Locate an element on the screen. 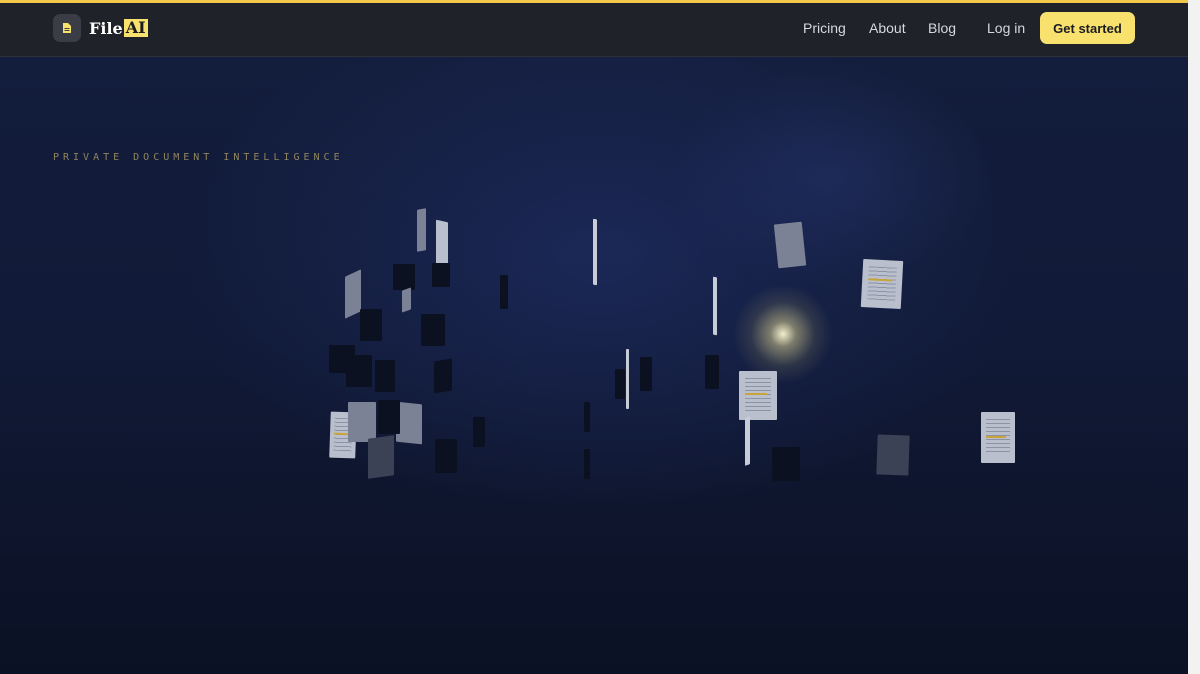  logo-text-highlight: AI is located at coordinates (135, 27).